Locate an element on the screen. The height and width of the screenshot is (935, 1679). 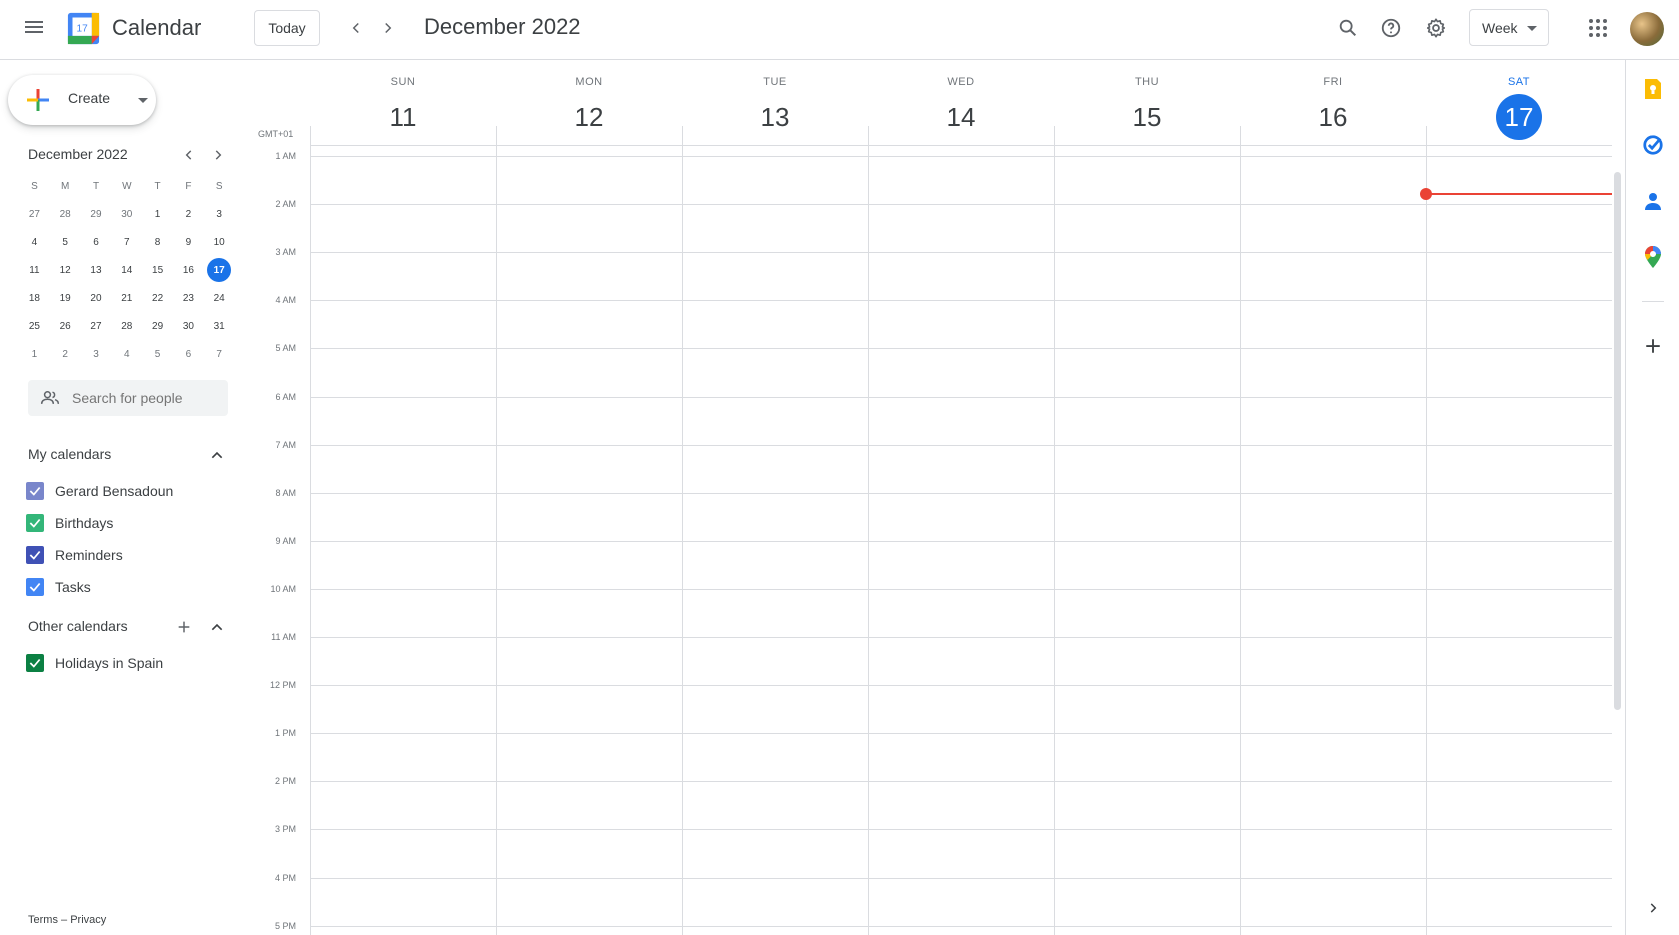
mini-day: 18 is located at coordinates (34, 298).